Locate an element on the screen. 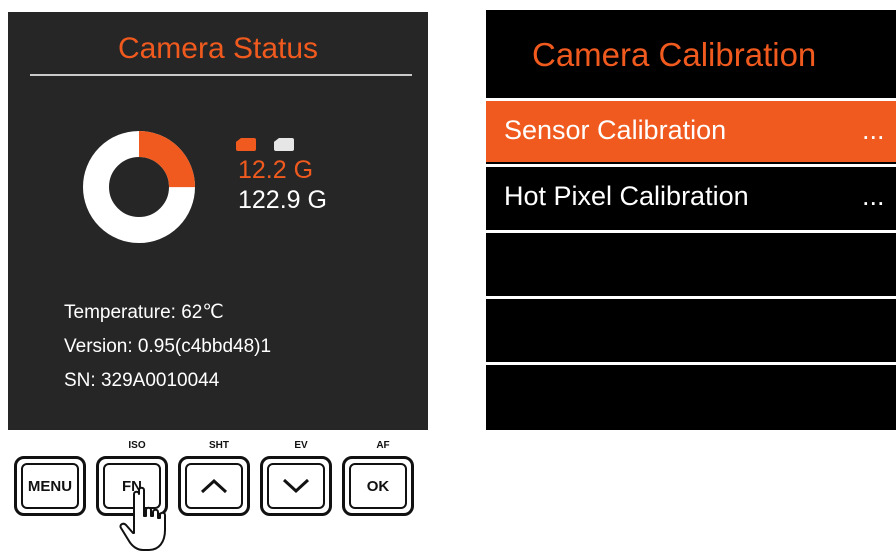  menu-item-label: Hot Pixel Calibration is located at coordinates (626, 196).